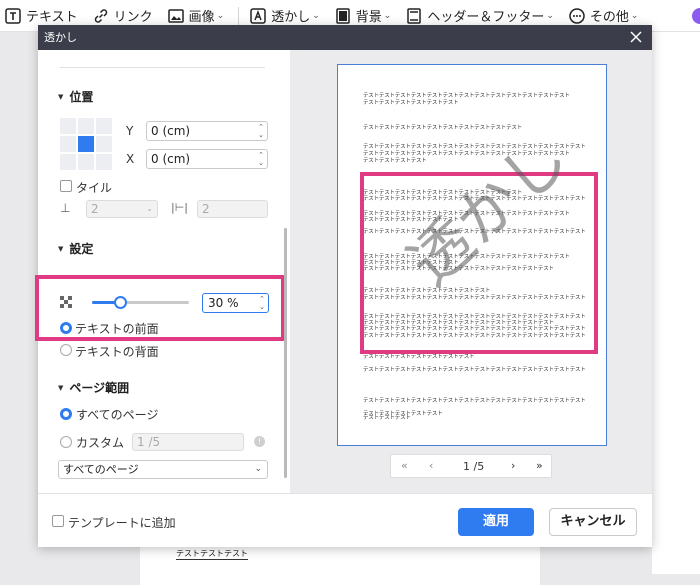 The height and width of the screenshot is (585, 700). Describe the element at coordinates (696, 16) in the screenshot. I see `avatar` at that location.